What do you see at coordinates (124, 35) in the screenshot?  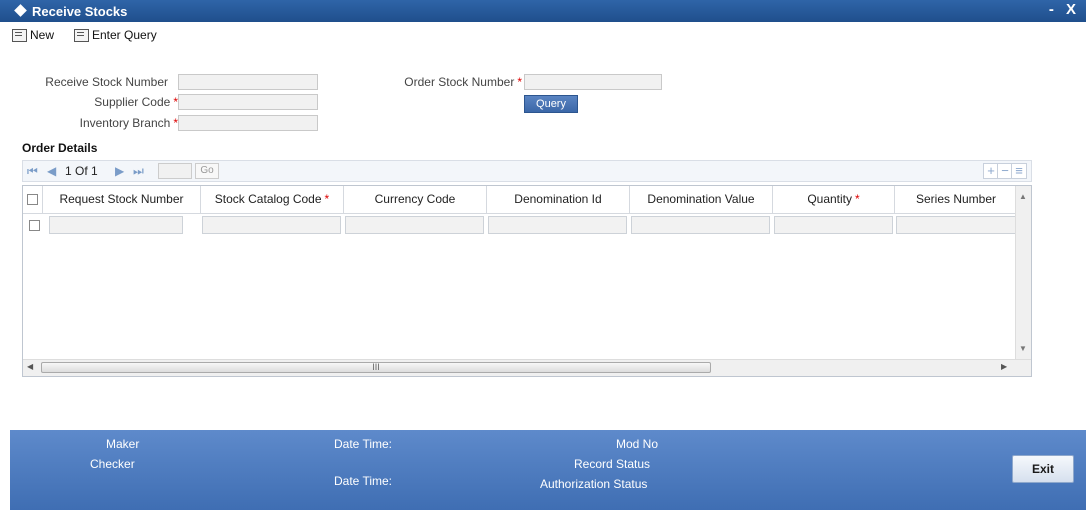 I see `enter-query-label: Enter Query` at bounding box center [124, 35].